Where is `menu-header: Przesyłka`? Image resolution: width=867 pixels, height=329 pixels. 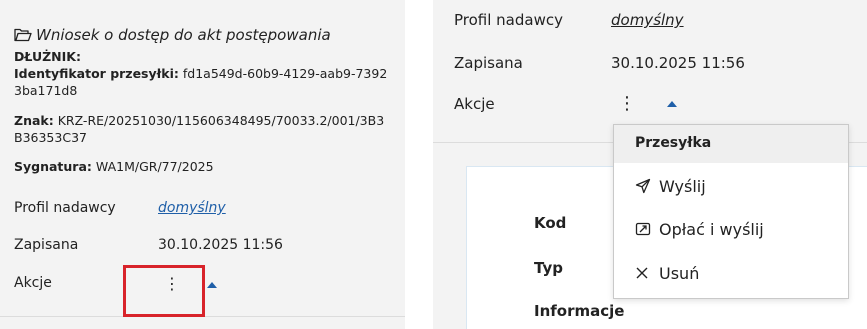 menu-header: Przesyłka is located at coordinates (731, 144).